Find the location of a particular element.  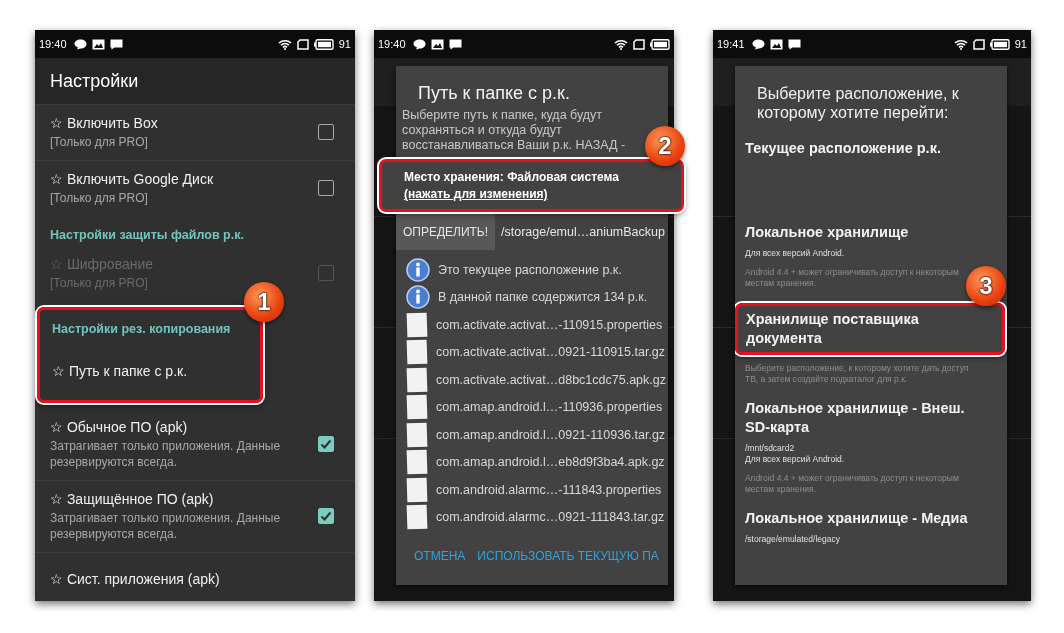

location-details: /mnt/sdcard2 Для всех версий Android. is located at coordinates (795, 454).